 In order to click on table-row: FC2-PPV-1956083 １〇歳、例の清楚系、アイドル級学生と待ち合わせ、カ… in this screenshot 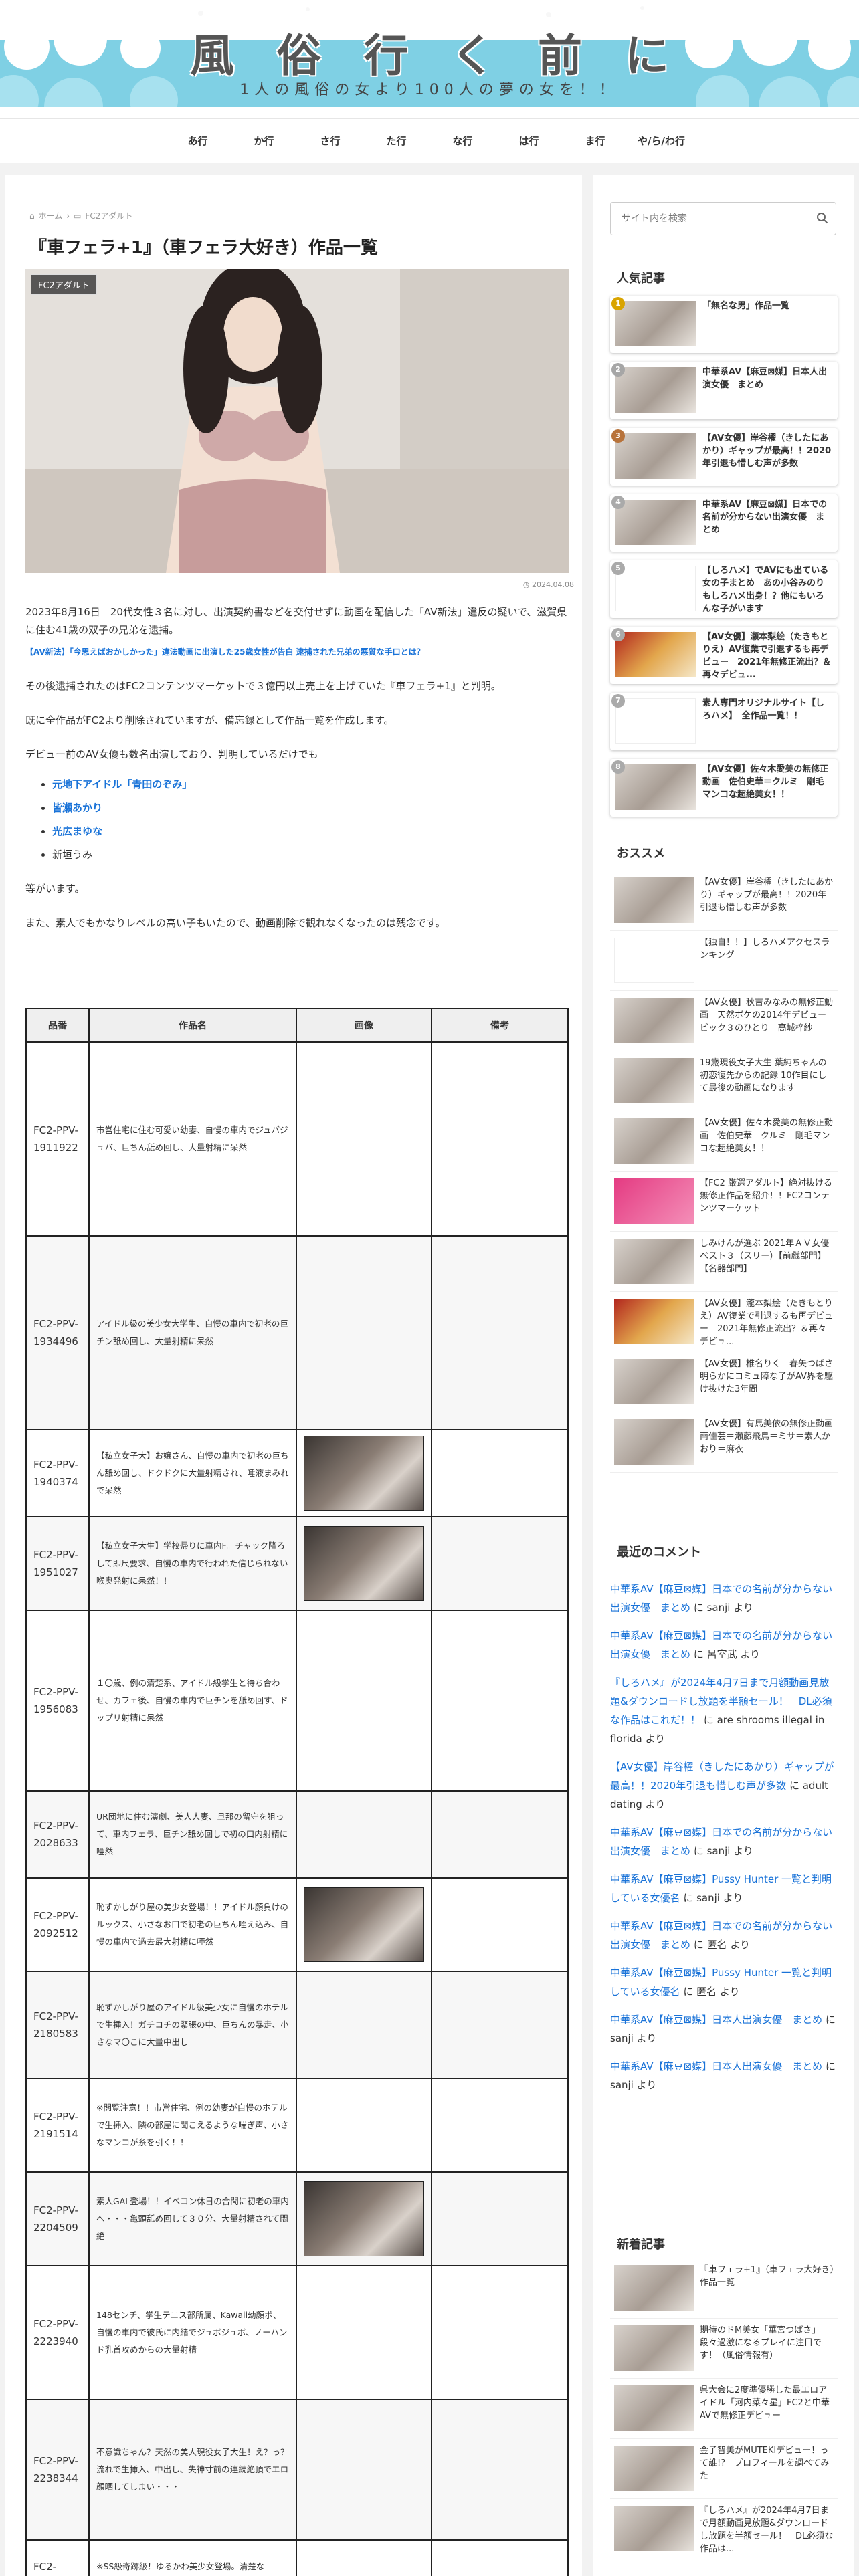, I will do `click(297, 1701)`.